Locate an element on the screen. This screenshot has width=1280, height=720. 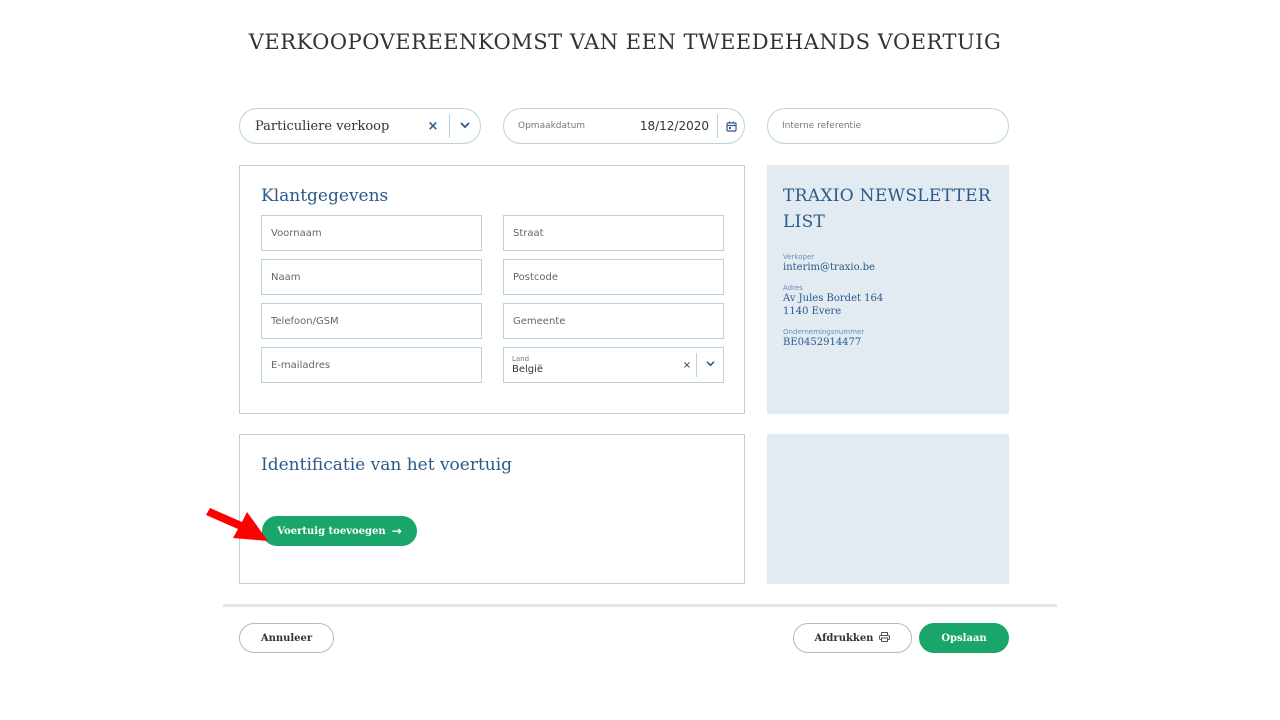
vehicle-panel-title: Identificatie van het voertuig is located at coordinates (387, 465).